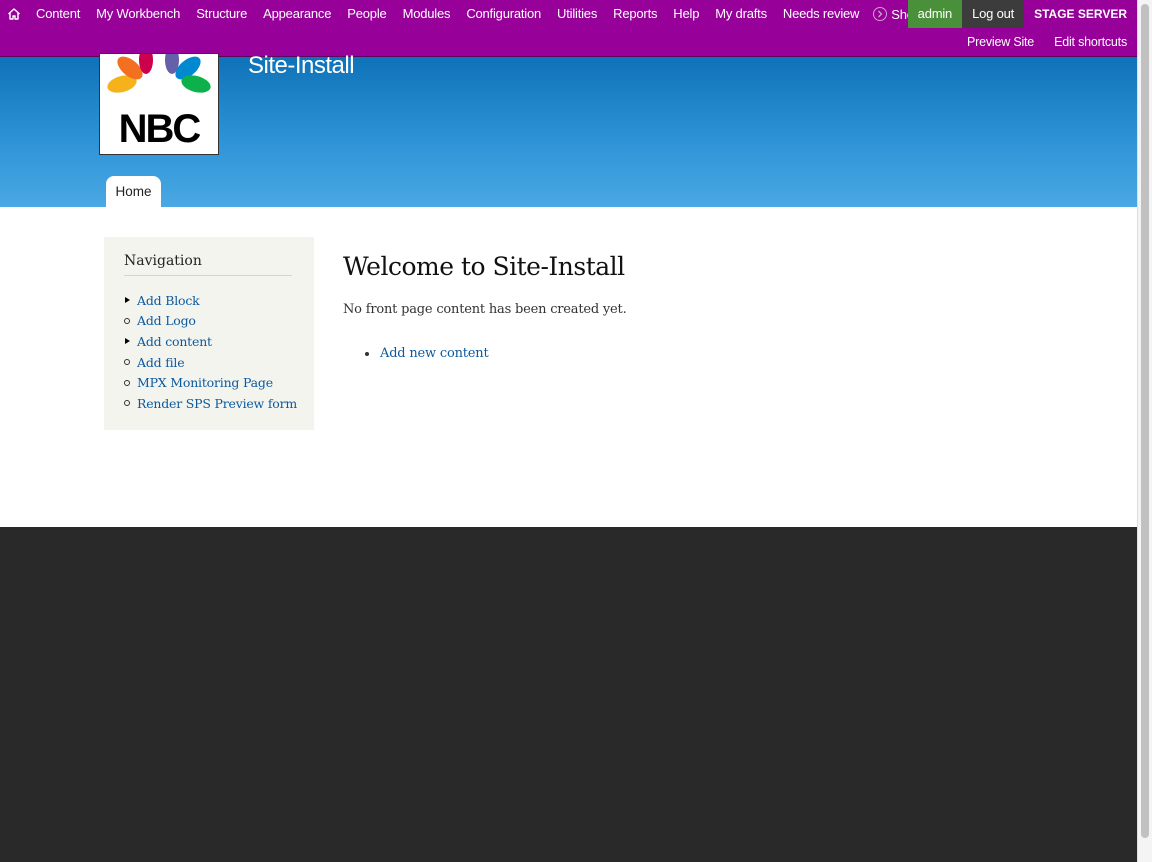 This screenshot has height=862, width=1152. I want to click on navigation-title: Navigation, so click(208, 264).